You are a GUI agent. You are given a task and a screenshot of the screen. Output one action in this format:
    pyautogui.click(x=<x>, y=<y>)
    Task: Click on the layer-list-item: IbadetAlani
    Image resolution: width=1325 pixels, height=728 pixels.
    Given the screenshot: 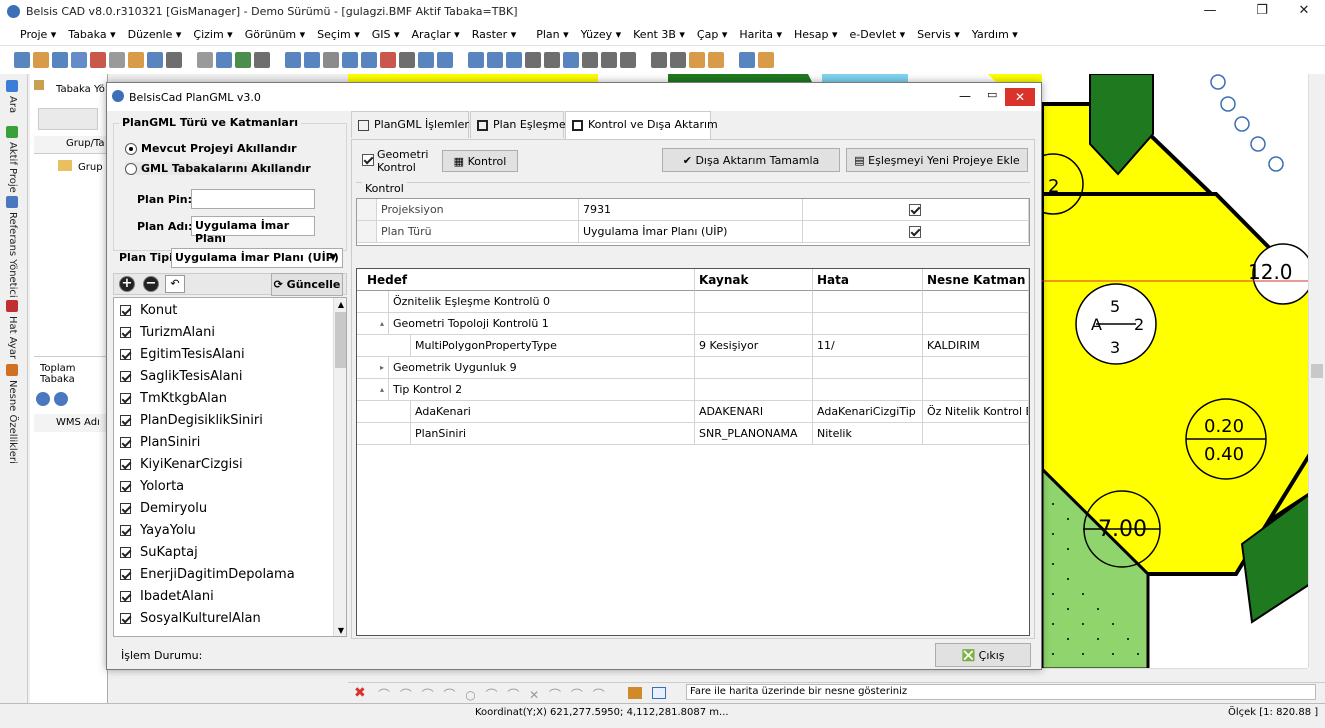 What is the action you would take?
    pyautogui.click(x=223, y=597)
    